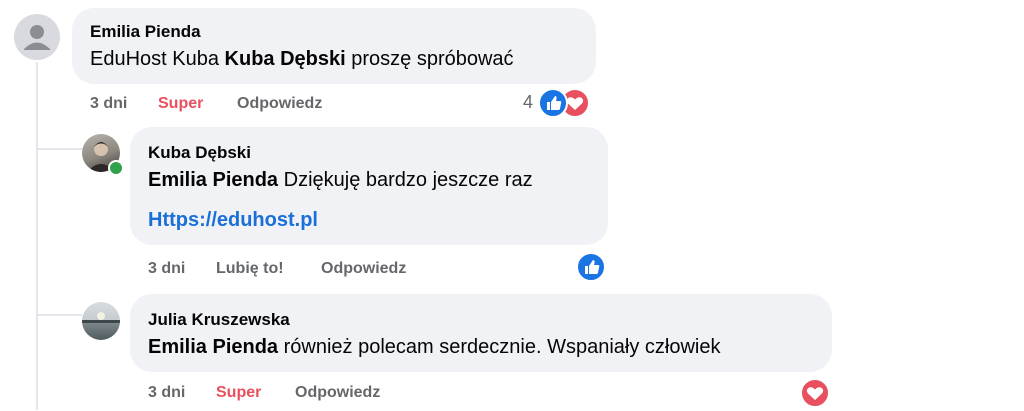 The image size is (1024, 411). I want to click on comment-link: Https://eduhost.pl, so click(233, 220).